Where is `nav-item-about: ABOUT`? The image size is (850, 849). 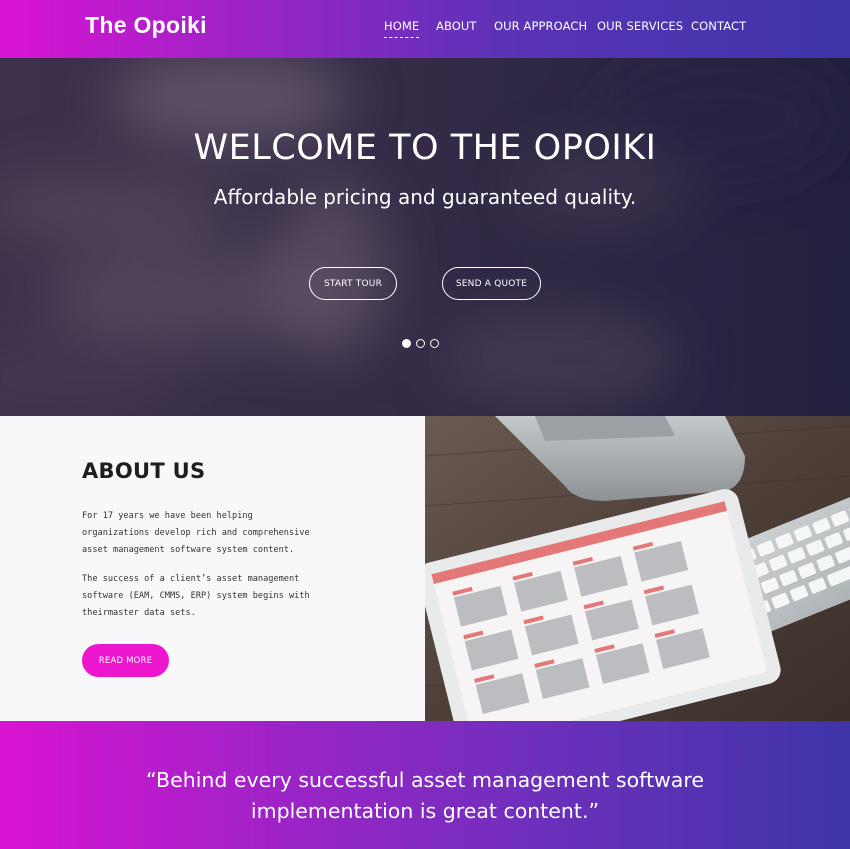
nav-item-about: ABOUT is located at coordinates (456, 26).